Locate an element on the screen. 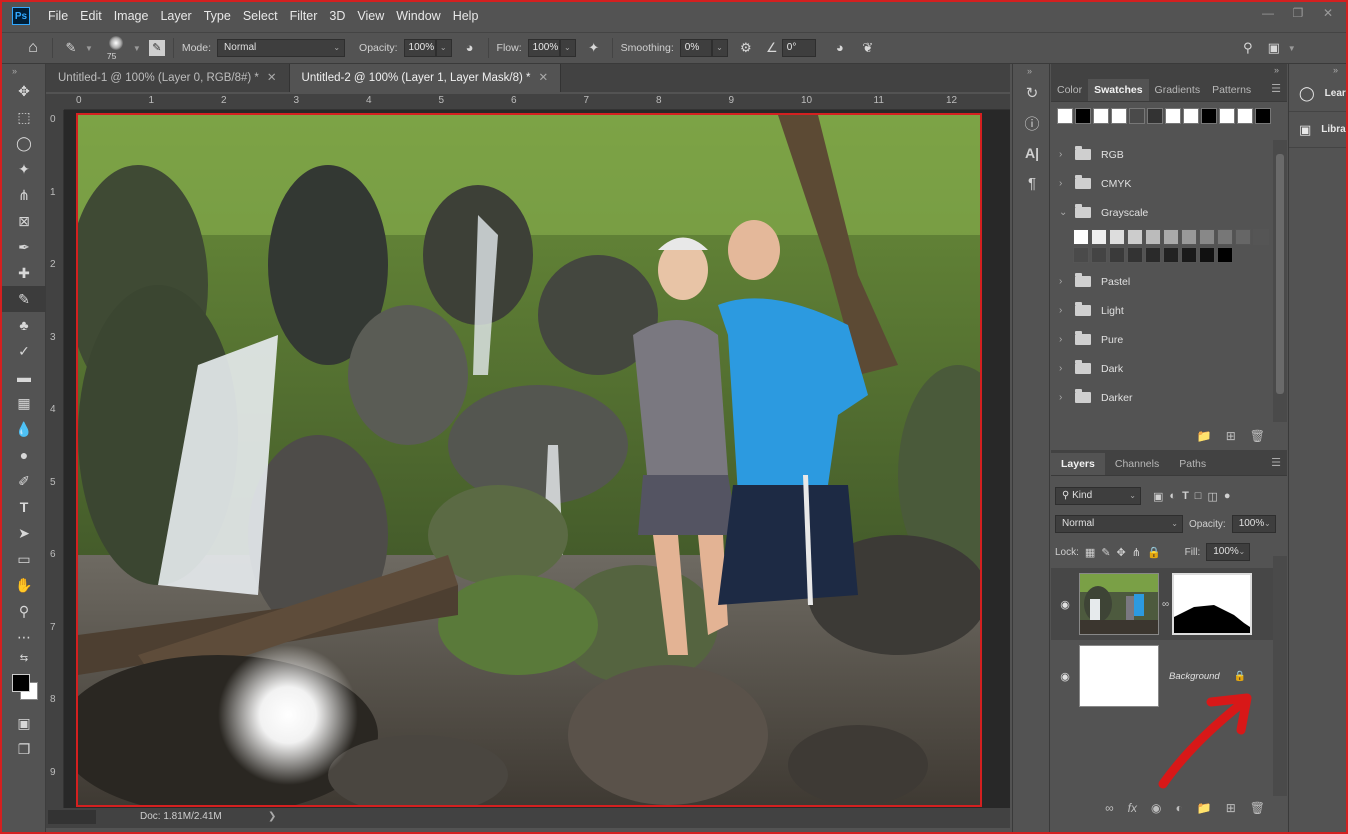 This screenshot has width=1348, height=834. angle-input: 0° is located at coordinates (798, 48).